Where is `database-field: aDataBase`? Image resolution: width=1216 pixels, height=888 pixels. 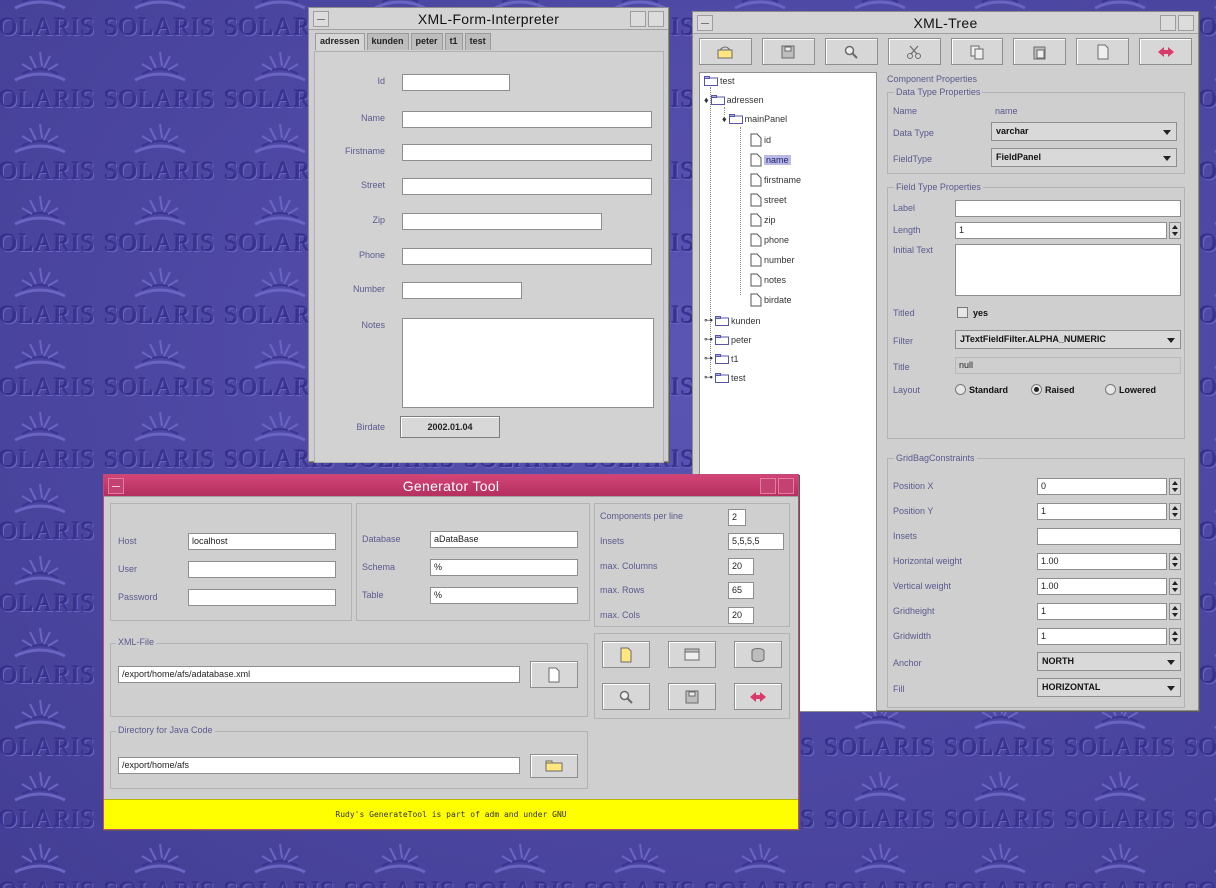 database-field: aDataBase is located at coordinates (504, 539).